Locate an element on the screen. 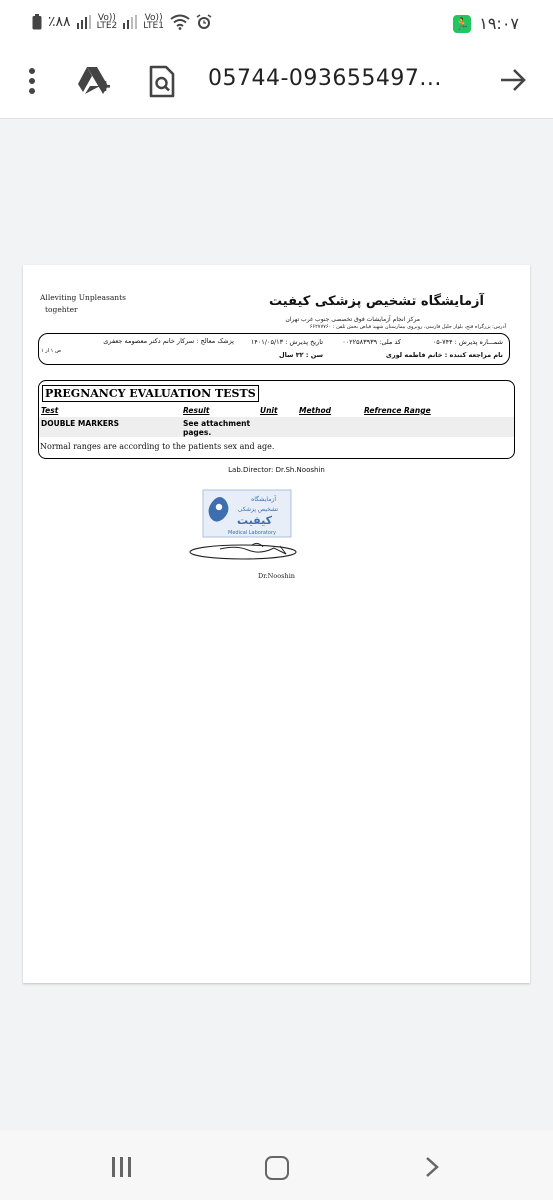  stamp-line-2: تشخیص پزشکی is located at coordinates (258, 509).